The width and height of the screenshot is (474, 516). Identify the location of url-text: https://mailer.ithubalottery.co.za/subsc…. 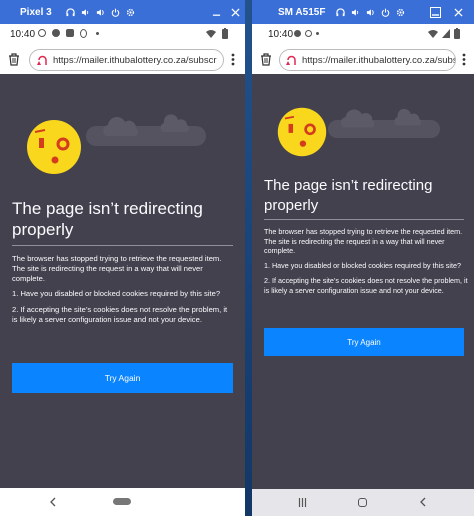
(135, 60).